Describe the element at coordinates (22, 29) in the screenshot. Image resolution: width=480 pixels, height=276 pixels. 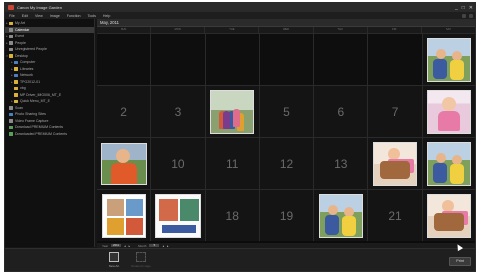
I see `sidebar-item-label: Calendar` at that location.